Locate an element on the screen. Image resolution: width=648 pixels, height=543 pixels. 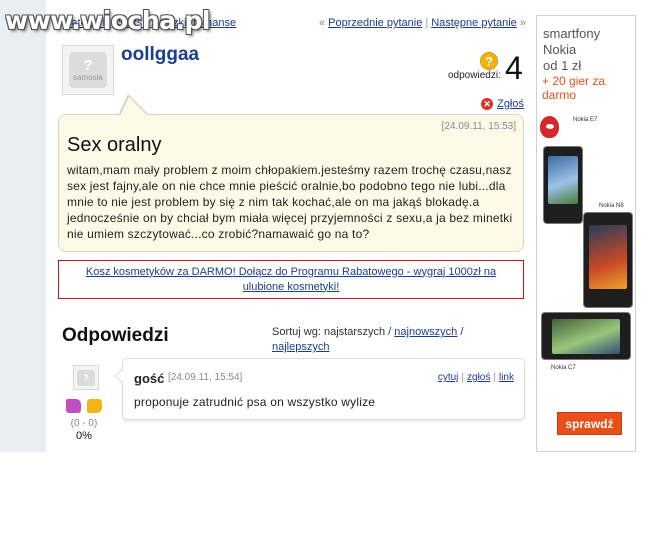
angry-bird-icon is located at coordinates (549, 127).